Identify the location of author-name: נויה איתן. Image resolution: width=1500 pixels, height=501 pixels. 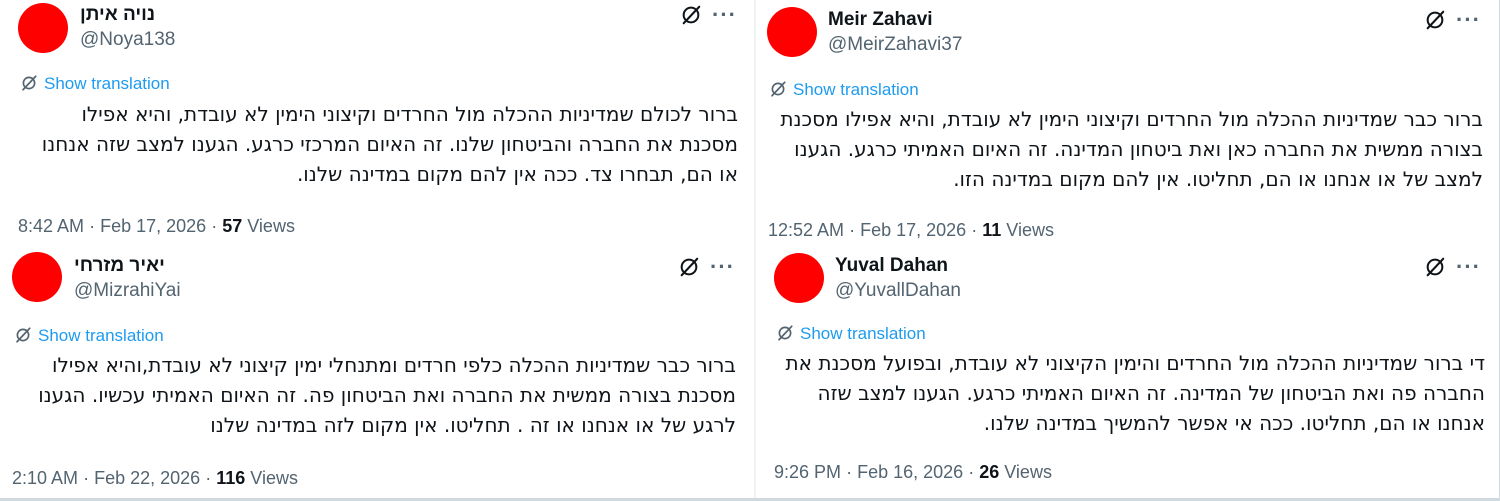
(117, 15).